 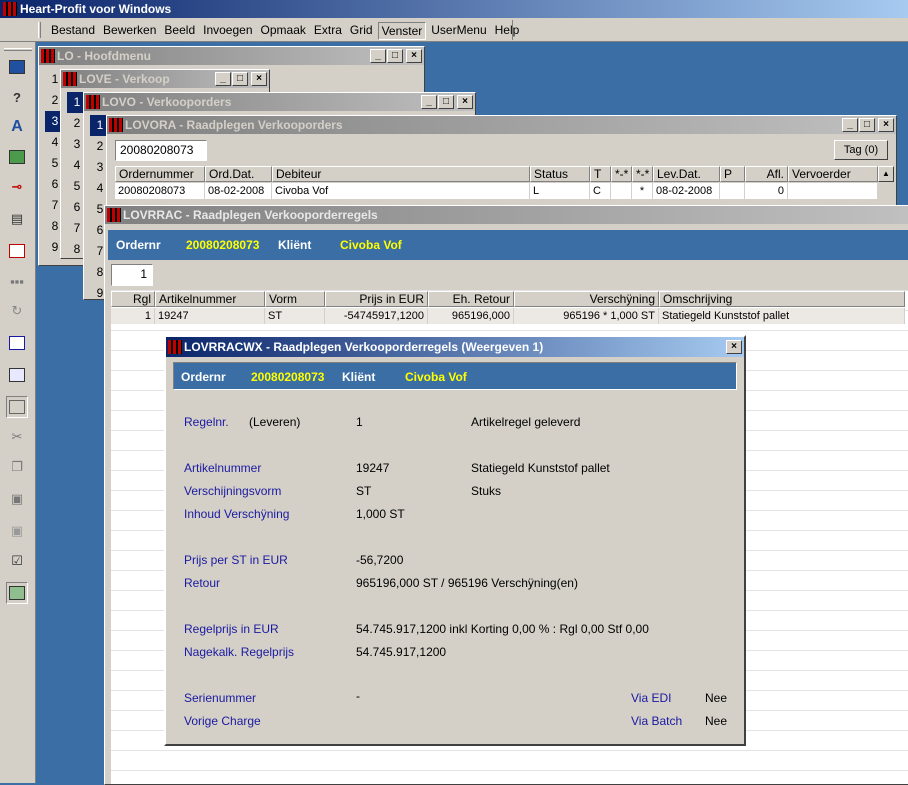 What do you see at coordinates (471, 299) in the screenshot?
I see `column-header: Eh. Retour` at bounding box center [471, 299].